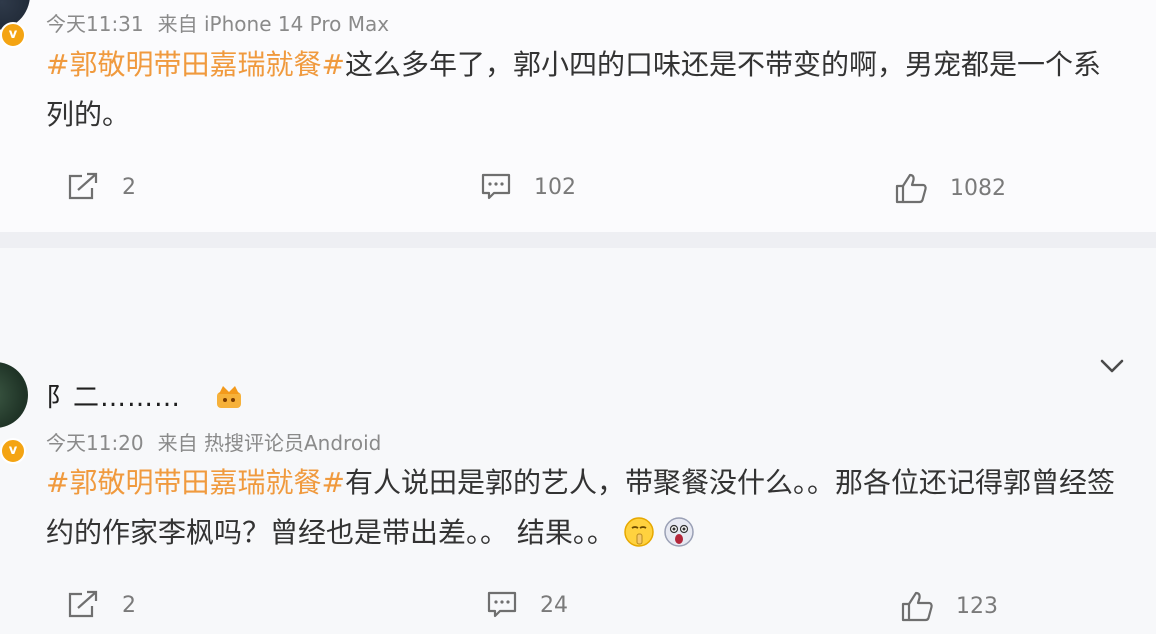 The width and height of the screenshot is (1156, 634). What do you see at coordinates (639, 532) in the screenshot?
I see `shush-emoji-icon` at bounding box center [639, 532].